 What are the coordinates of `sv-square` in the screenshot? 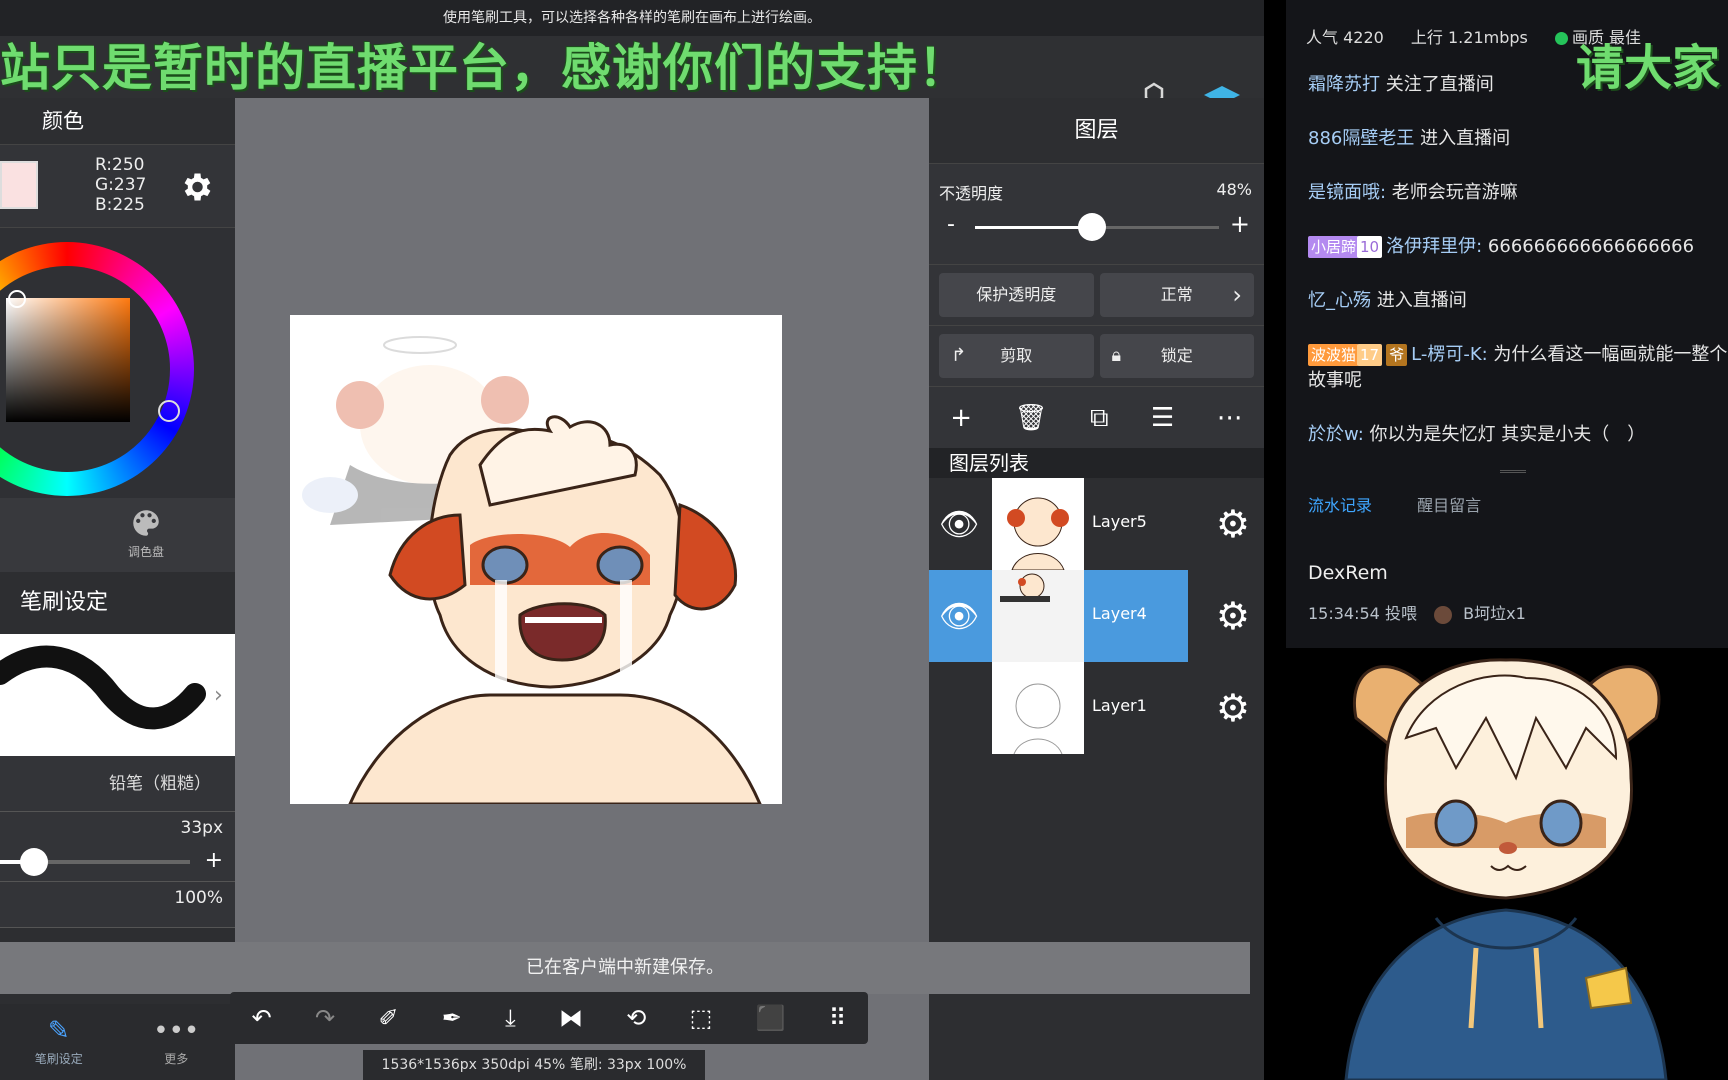 It's located at (68, 360).